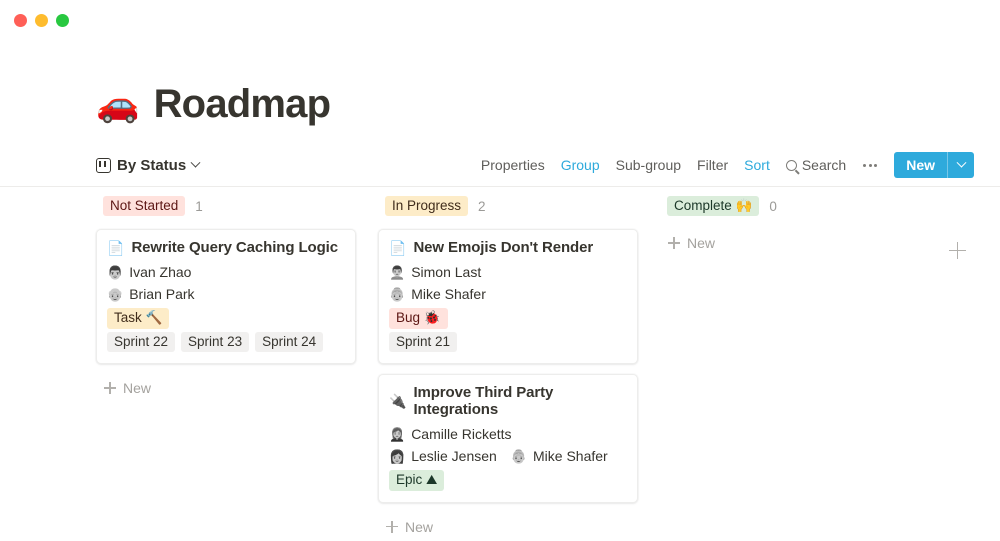  I want to click on column-header: In Progress 2, so click(508, 206).